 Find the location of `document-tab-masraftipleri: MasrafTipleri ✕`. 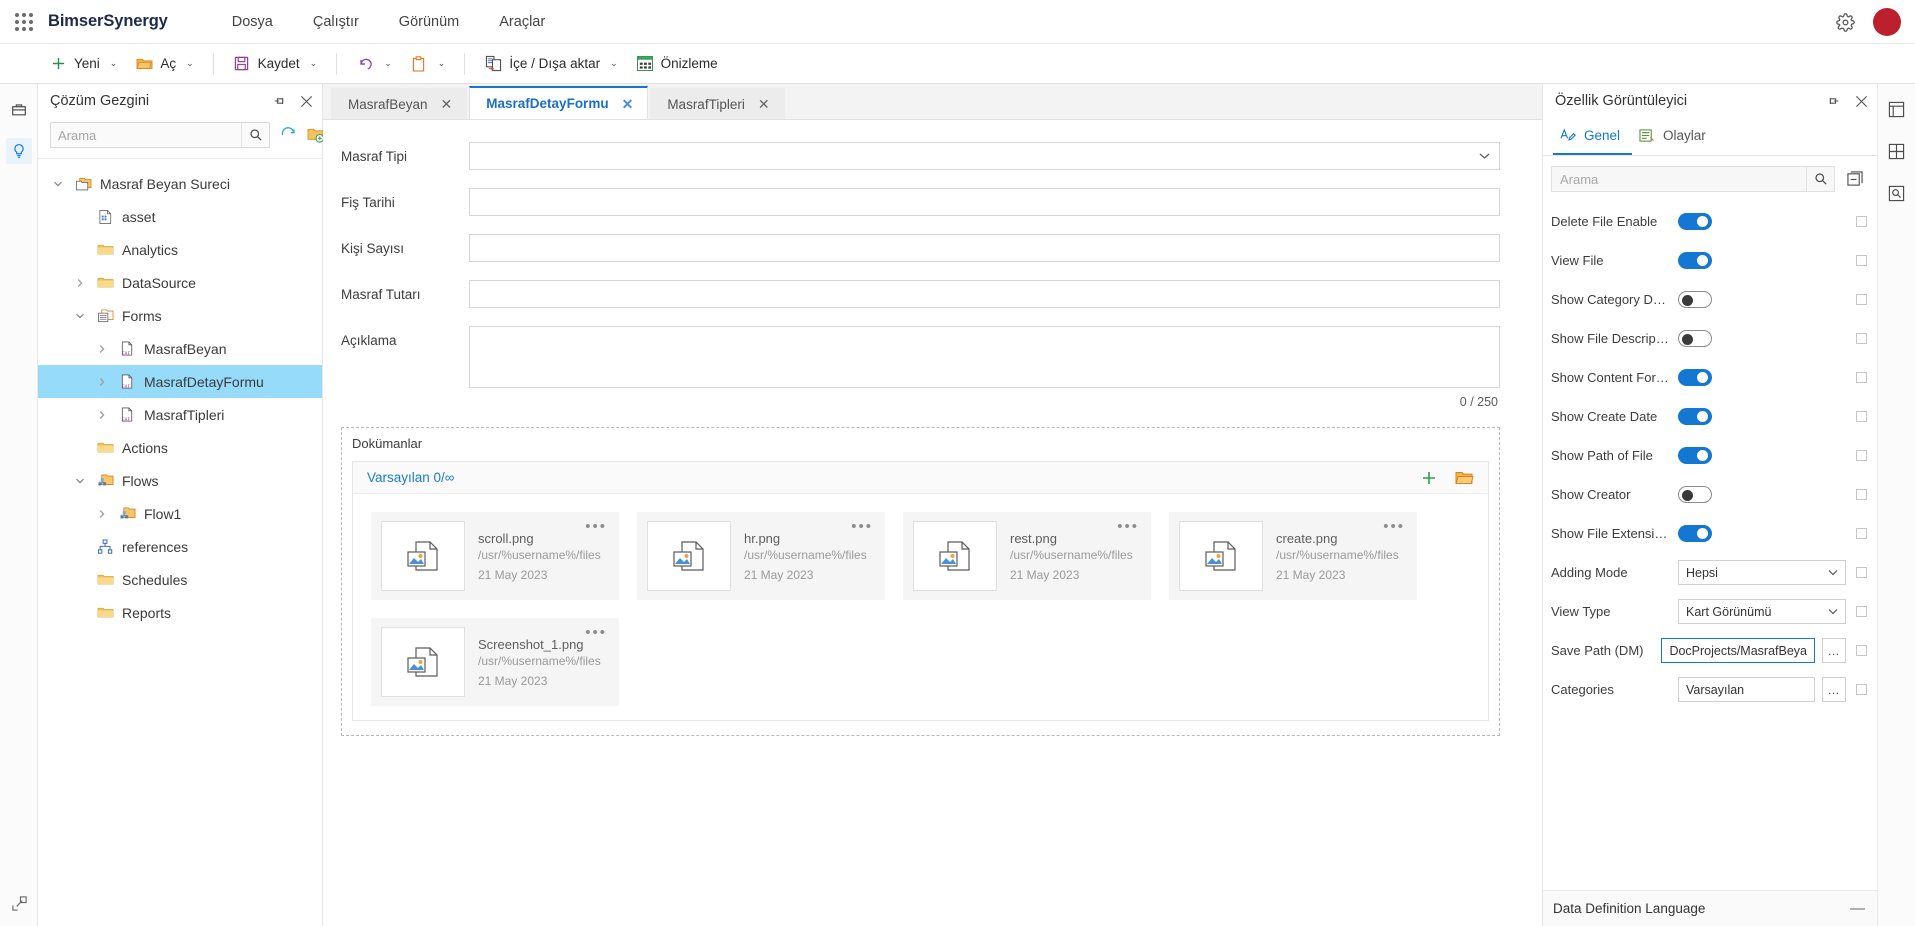

document-tab-masraftipleri: MasrafTipleri ✕ is located at coordinates (717, 103).